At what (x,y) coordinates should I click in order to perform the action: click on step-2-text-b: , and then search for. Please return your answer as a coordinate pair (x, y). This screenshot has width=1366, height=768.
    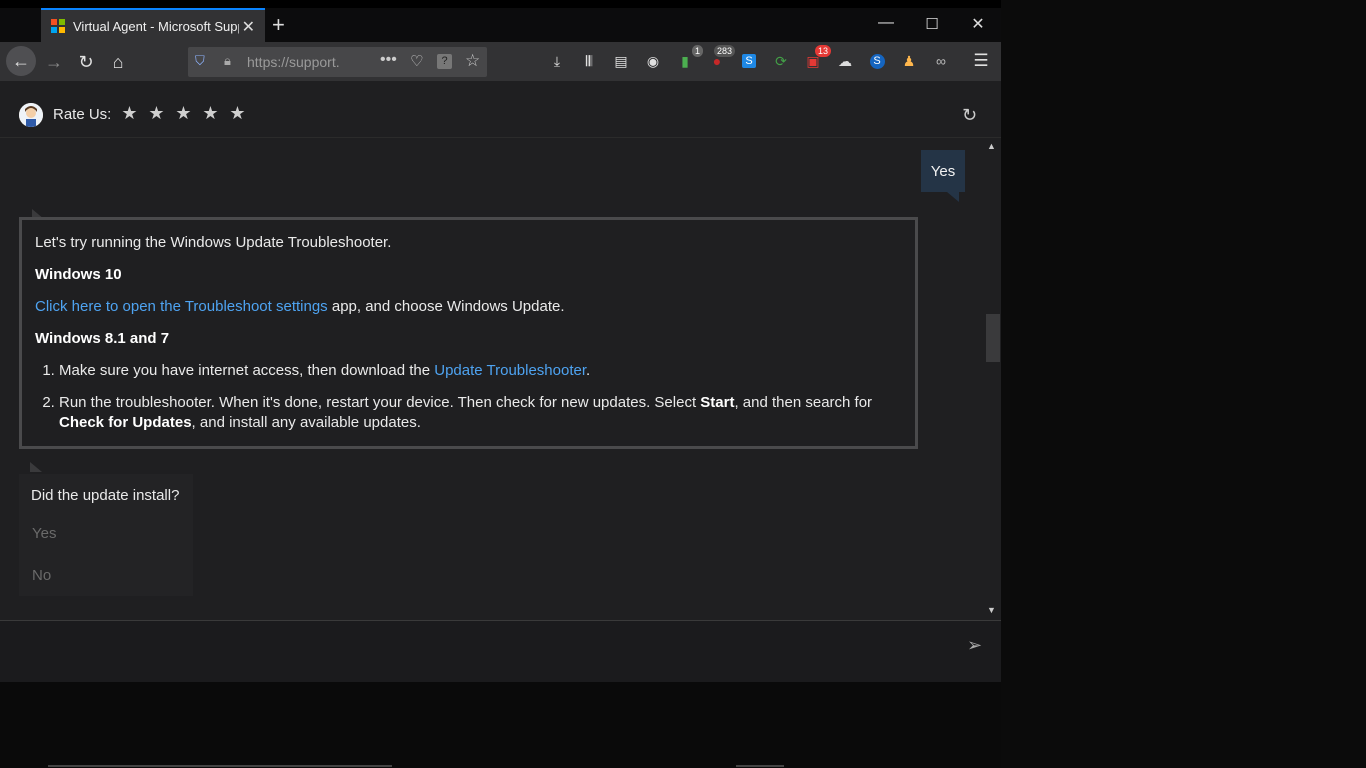
    Looking at the image, I should click on (803, 402).